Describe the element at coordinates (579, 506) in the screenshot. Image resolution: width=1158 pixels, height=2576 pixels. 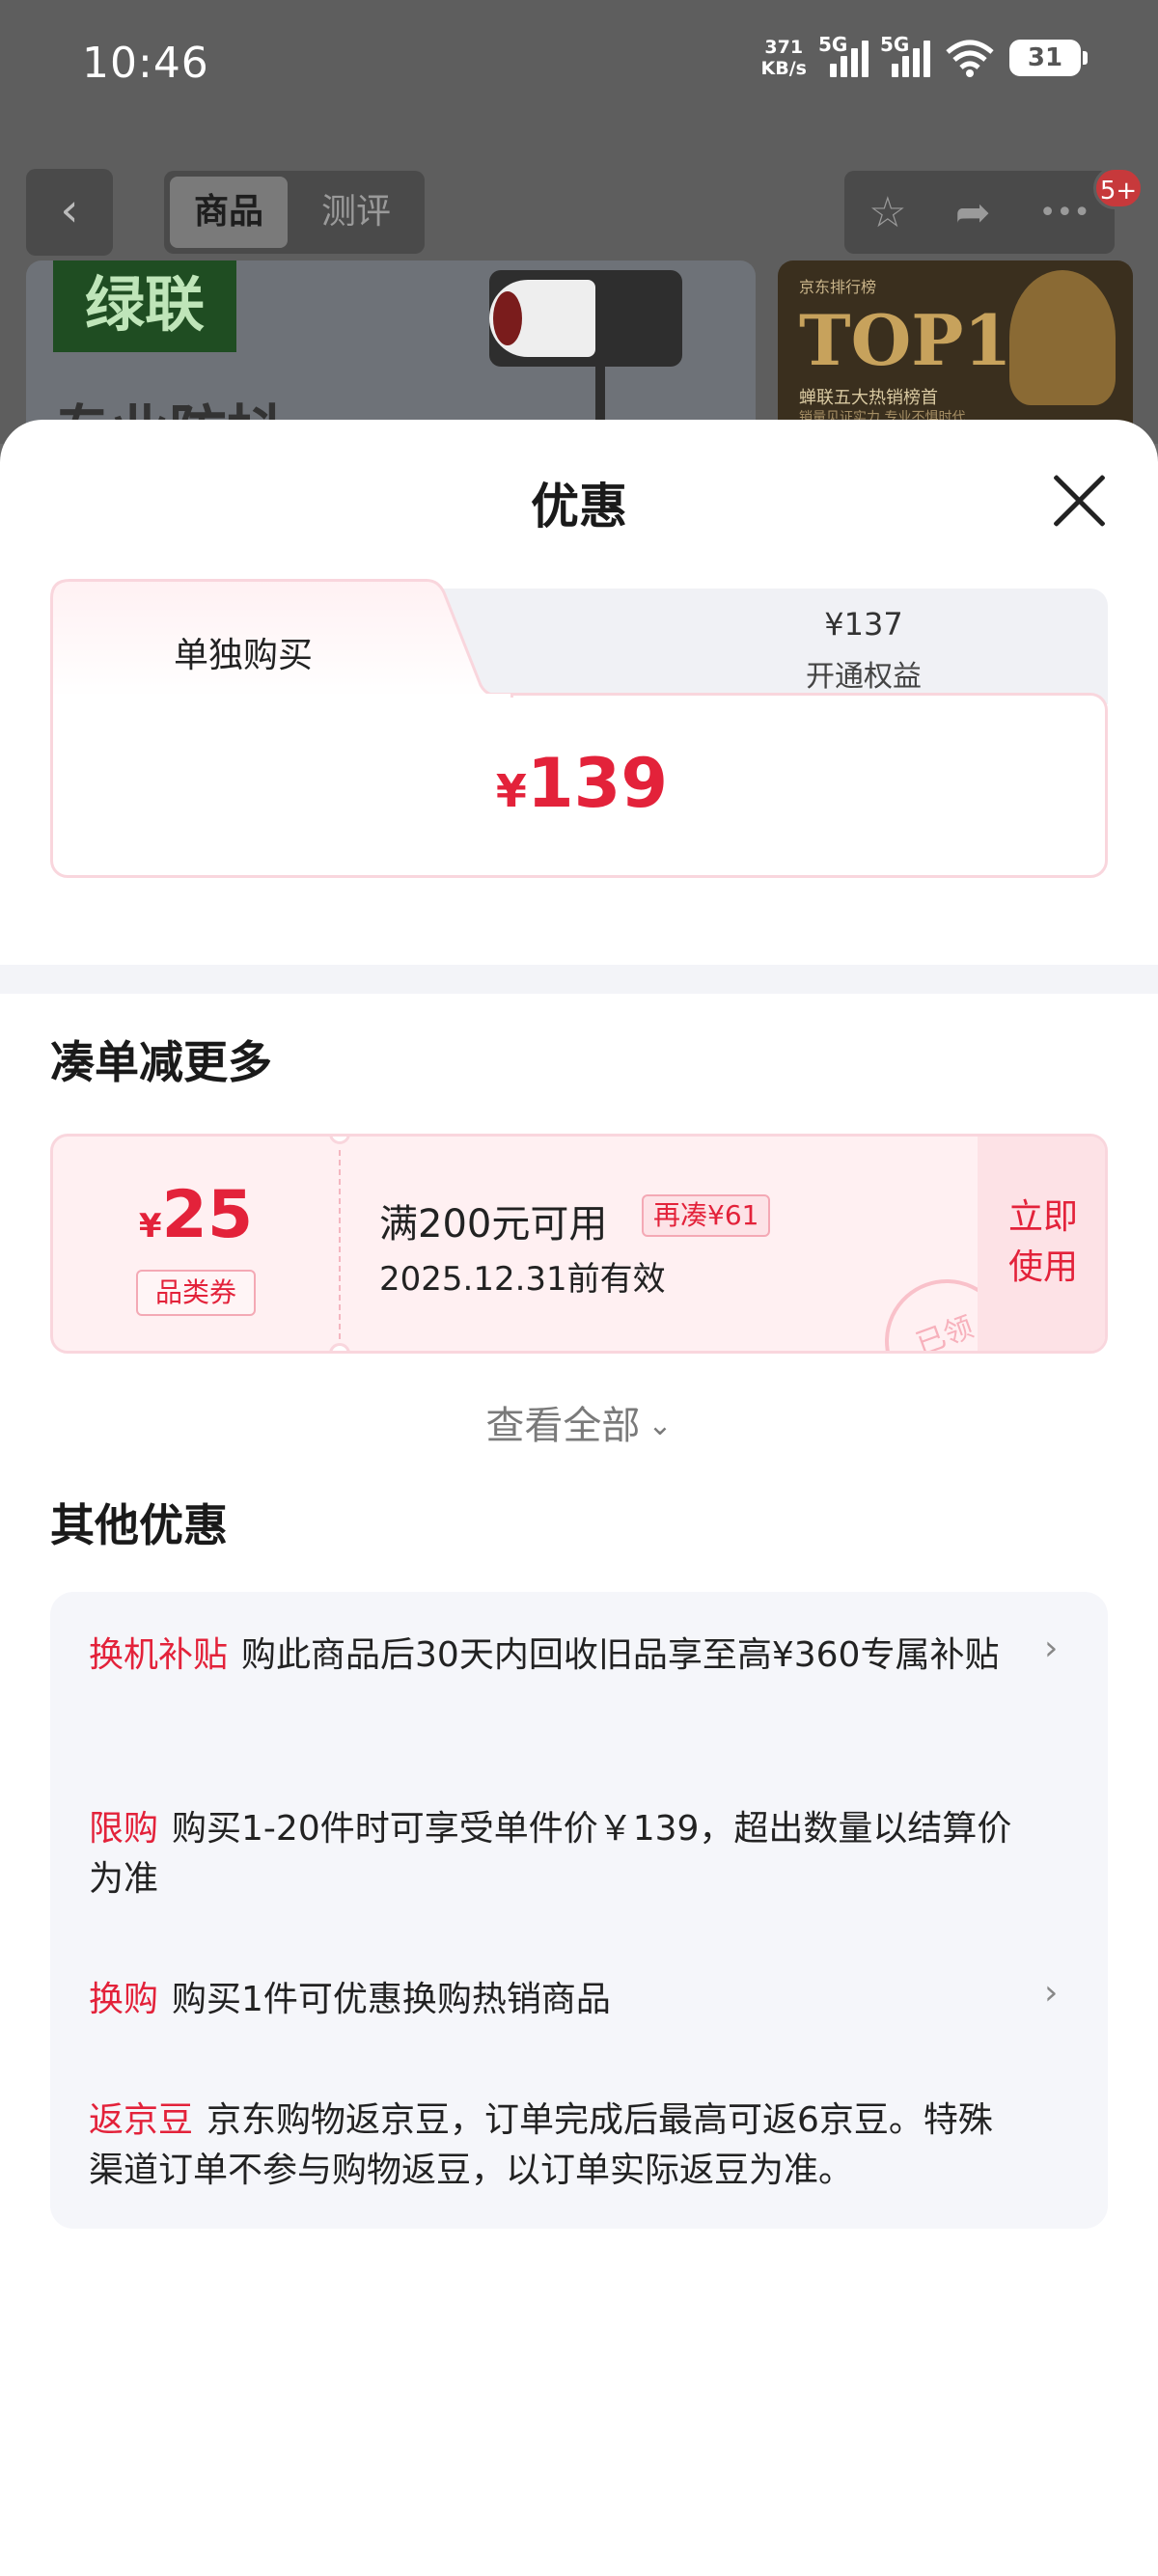
I see `sheet-title: 优惠` at that location.